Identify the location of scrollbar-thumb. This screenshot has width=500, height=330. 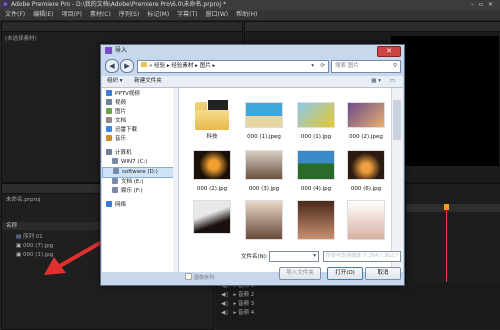
(397, 120).